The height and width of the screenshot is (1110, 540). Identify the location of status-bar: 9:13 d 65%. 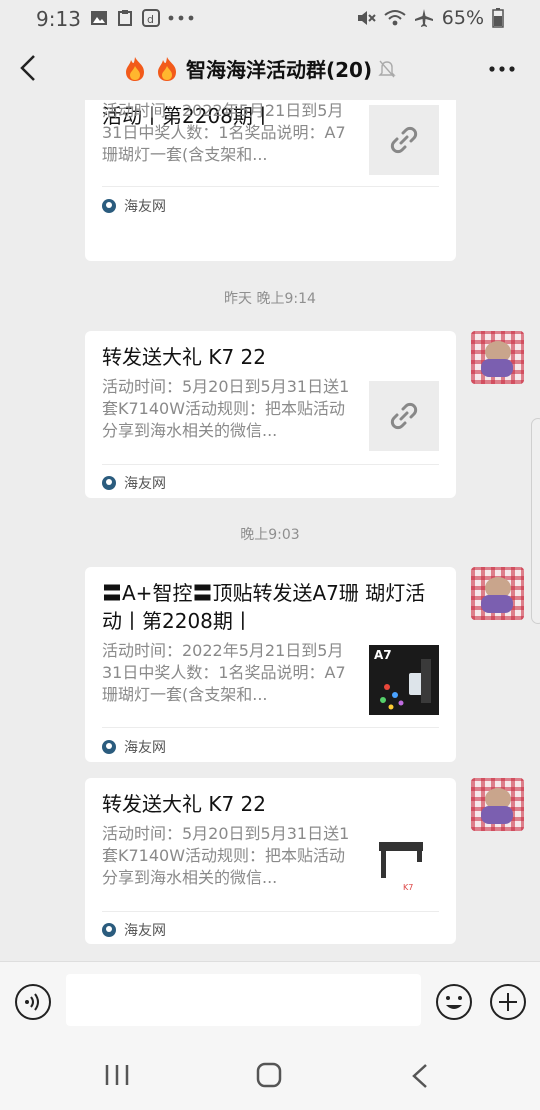
(270, 19).